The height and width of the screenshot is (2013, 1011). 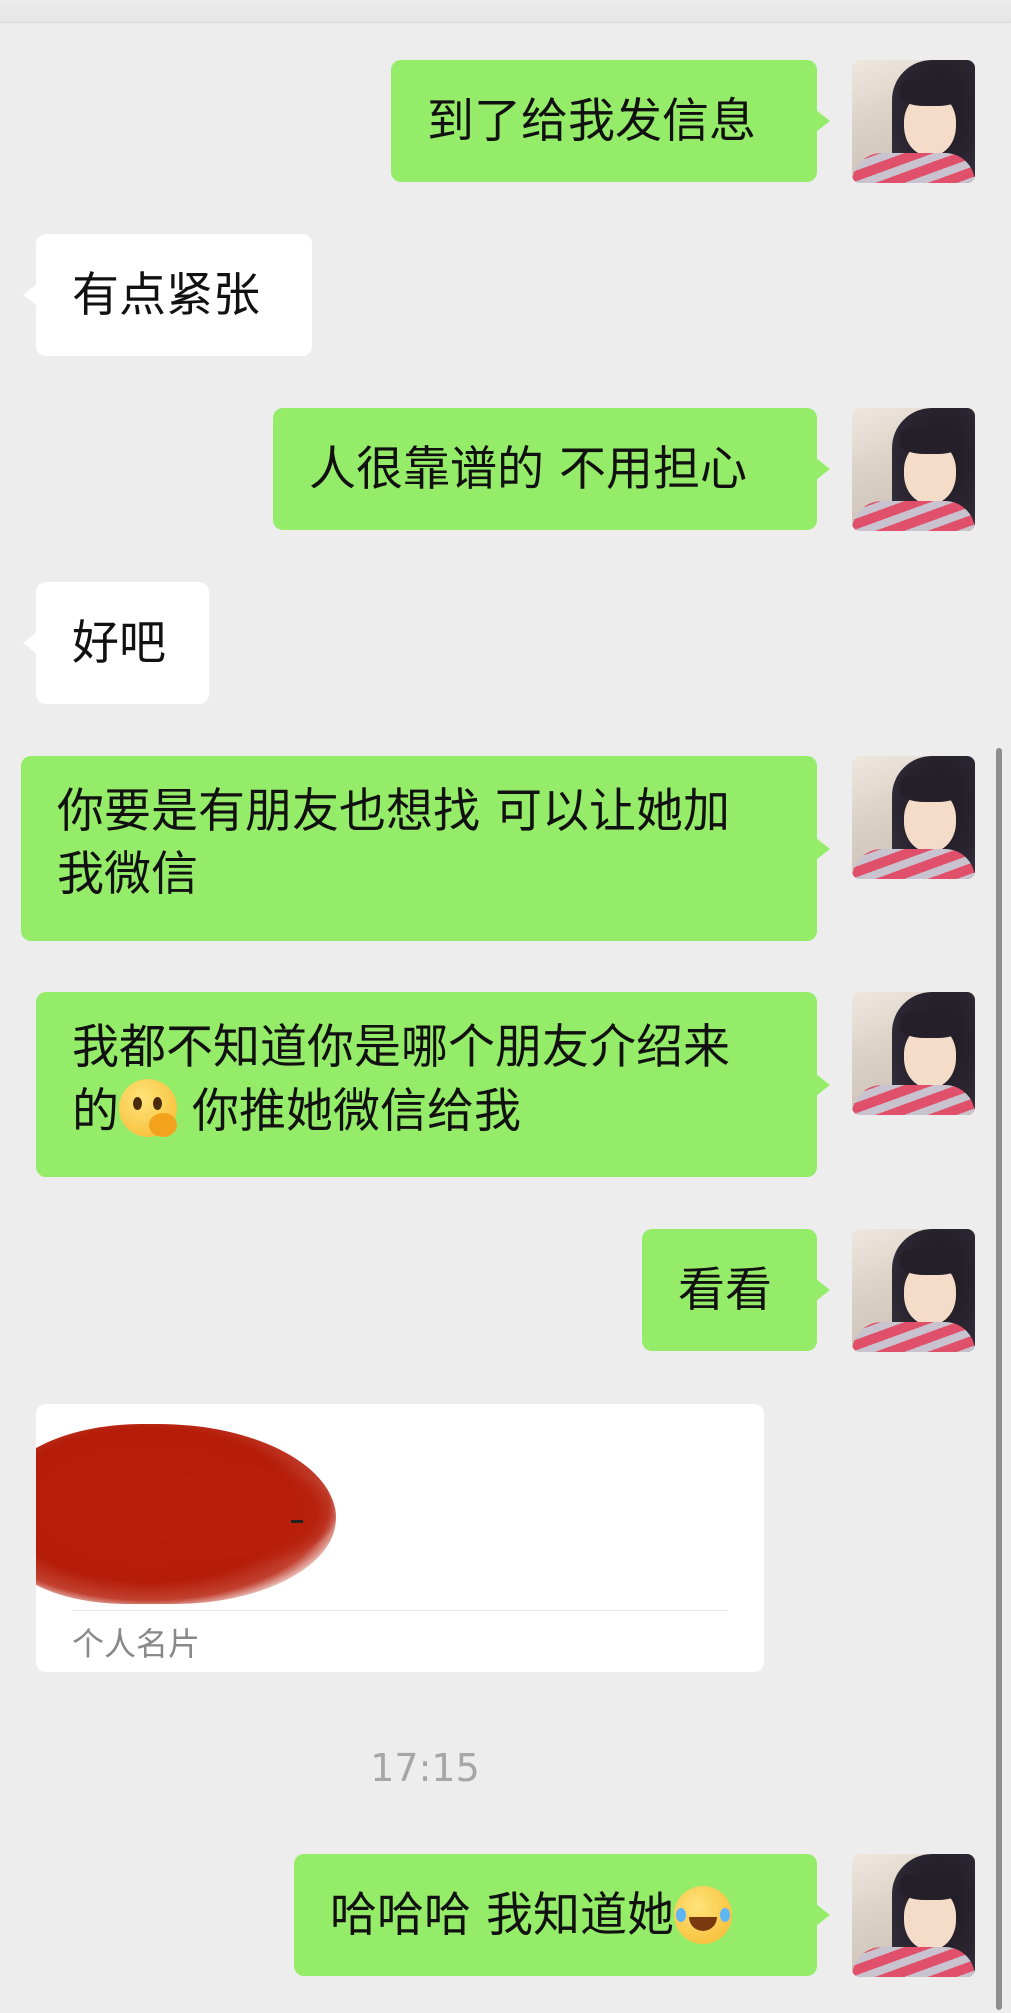 What do you see at coordinates (401, 1047) in the screenshot?
I see `message-text-line: 我都不知道你是哪个朋友介绍来` at bounding box center [401, 1047].